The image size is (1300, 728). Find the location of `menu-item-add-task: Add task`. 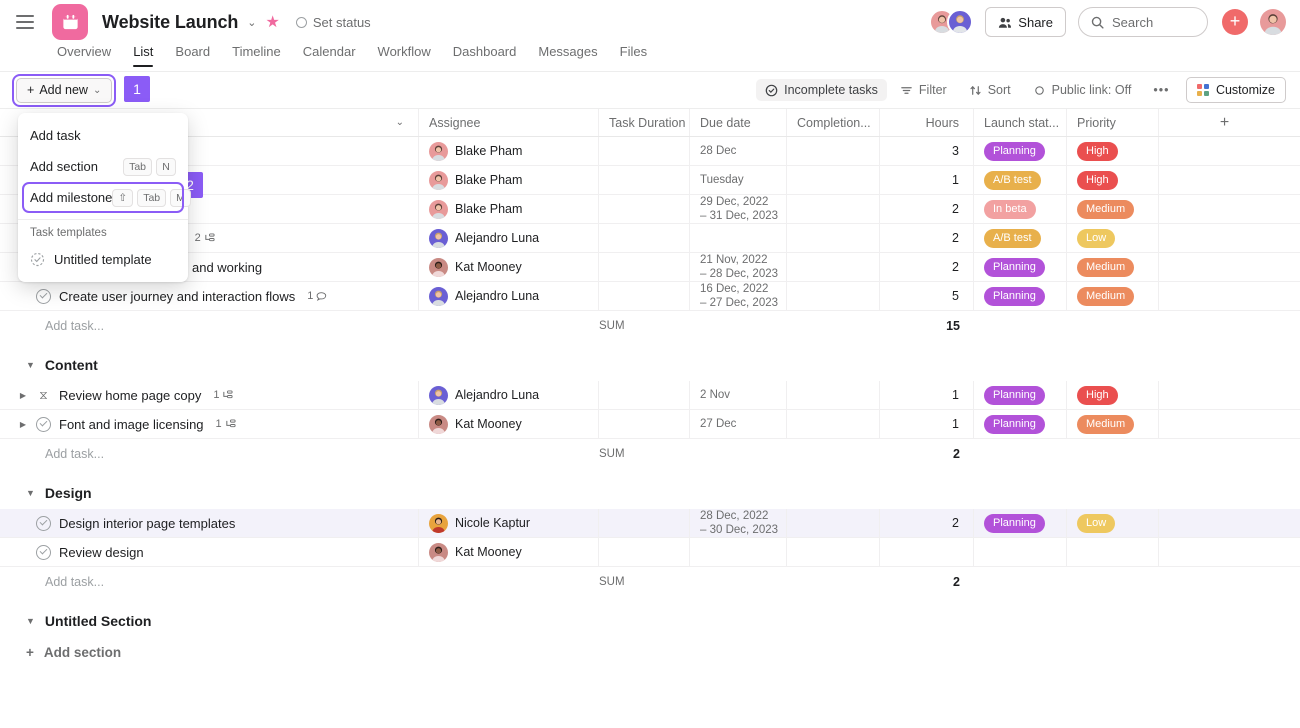

menu-item-add-task: Add task is located at coordinates (103, 135).